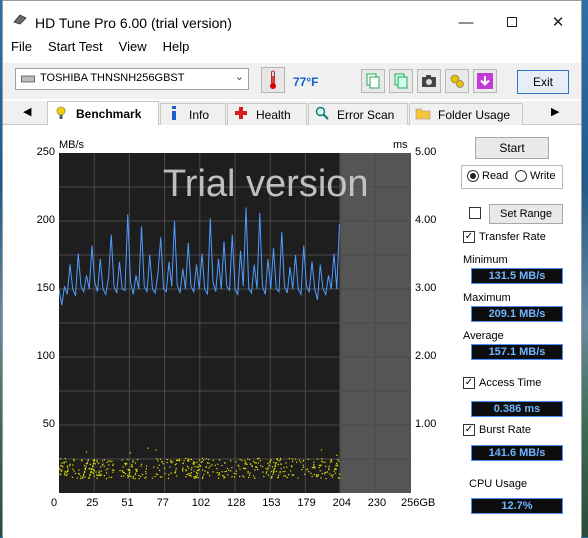 The height and width of the screenshot is (538, 588). I want to click on drive-select: TOSHIBA THNSNH256GBST ⌄, so click(132, 79).